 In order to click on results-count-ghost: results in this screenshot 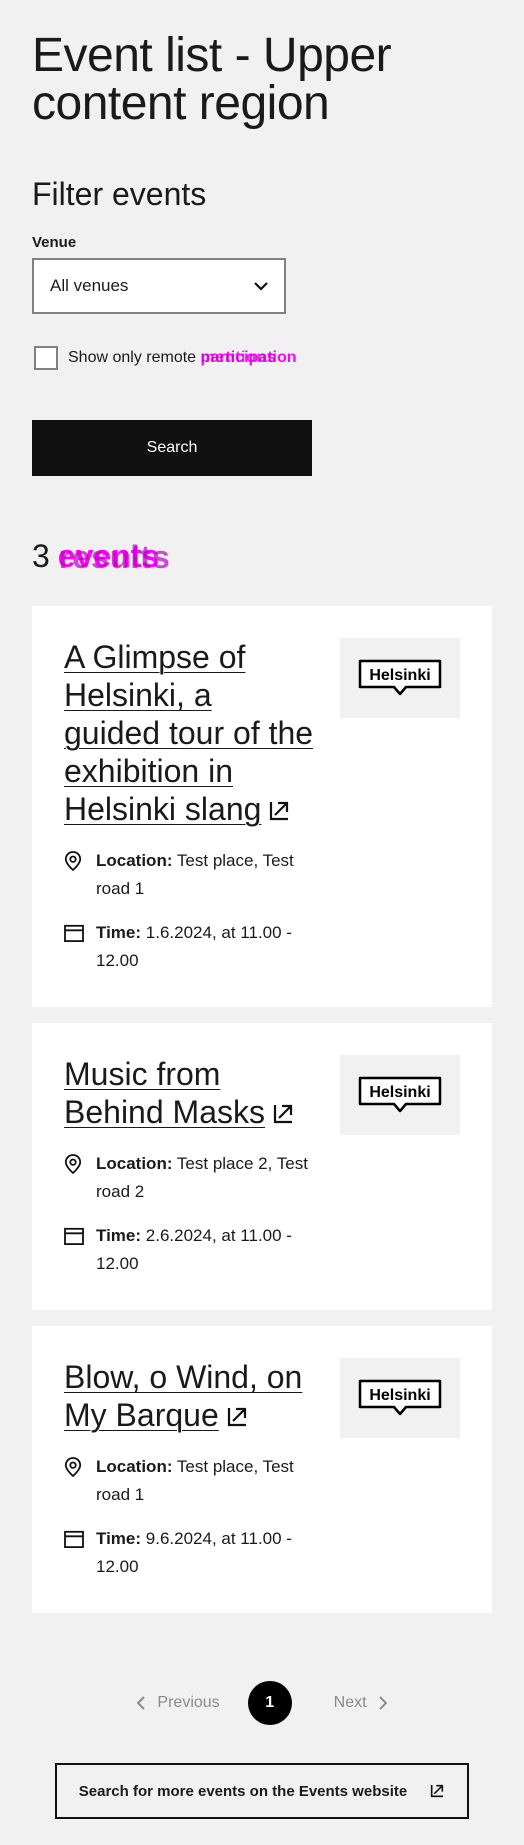, I will do `click(114, 557)`.